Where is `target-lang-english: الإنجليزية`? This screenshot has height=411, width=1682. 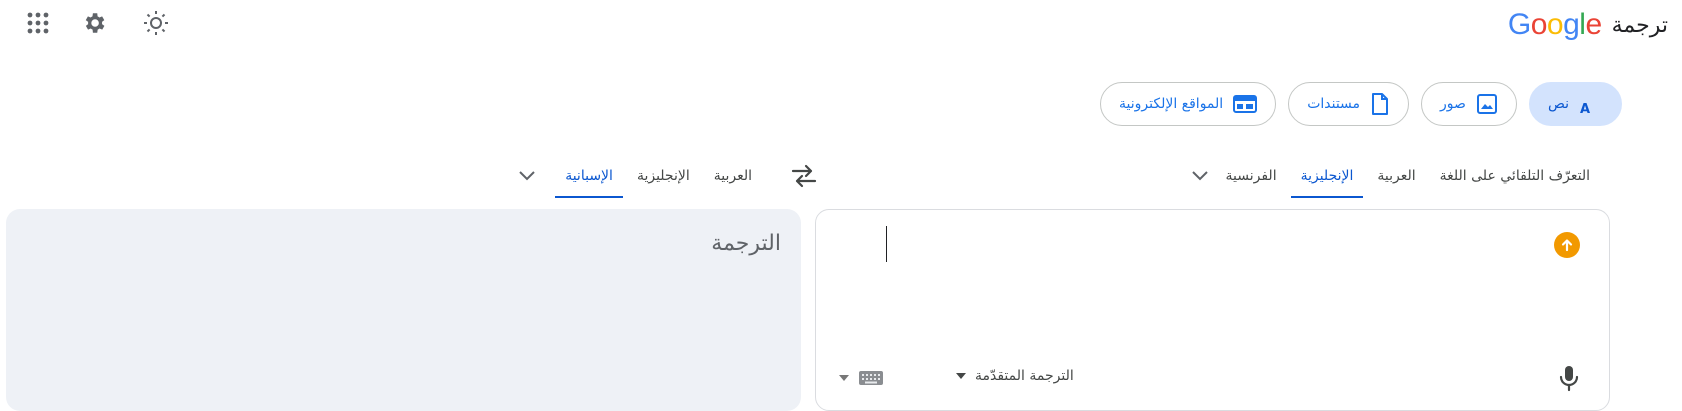 target-lang-english: الإنجليزية is located at coordinates (663, 176).